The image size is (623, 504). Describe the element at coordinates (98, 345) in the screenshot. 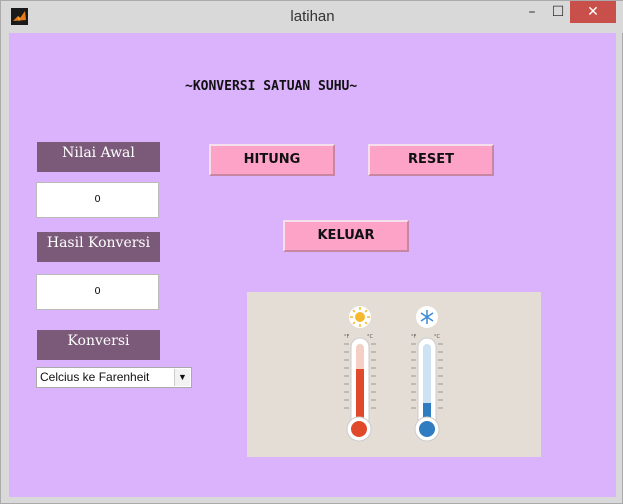

I see `konversi-label: Konversi` at that location.